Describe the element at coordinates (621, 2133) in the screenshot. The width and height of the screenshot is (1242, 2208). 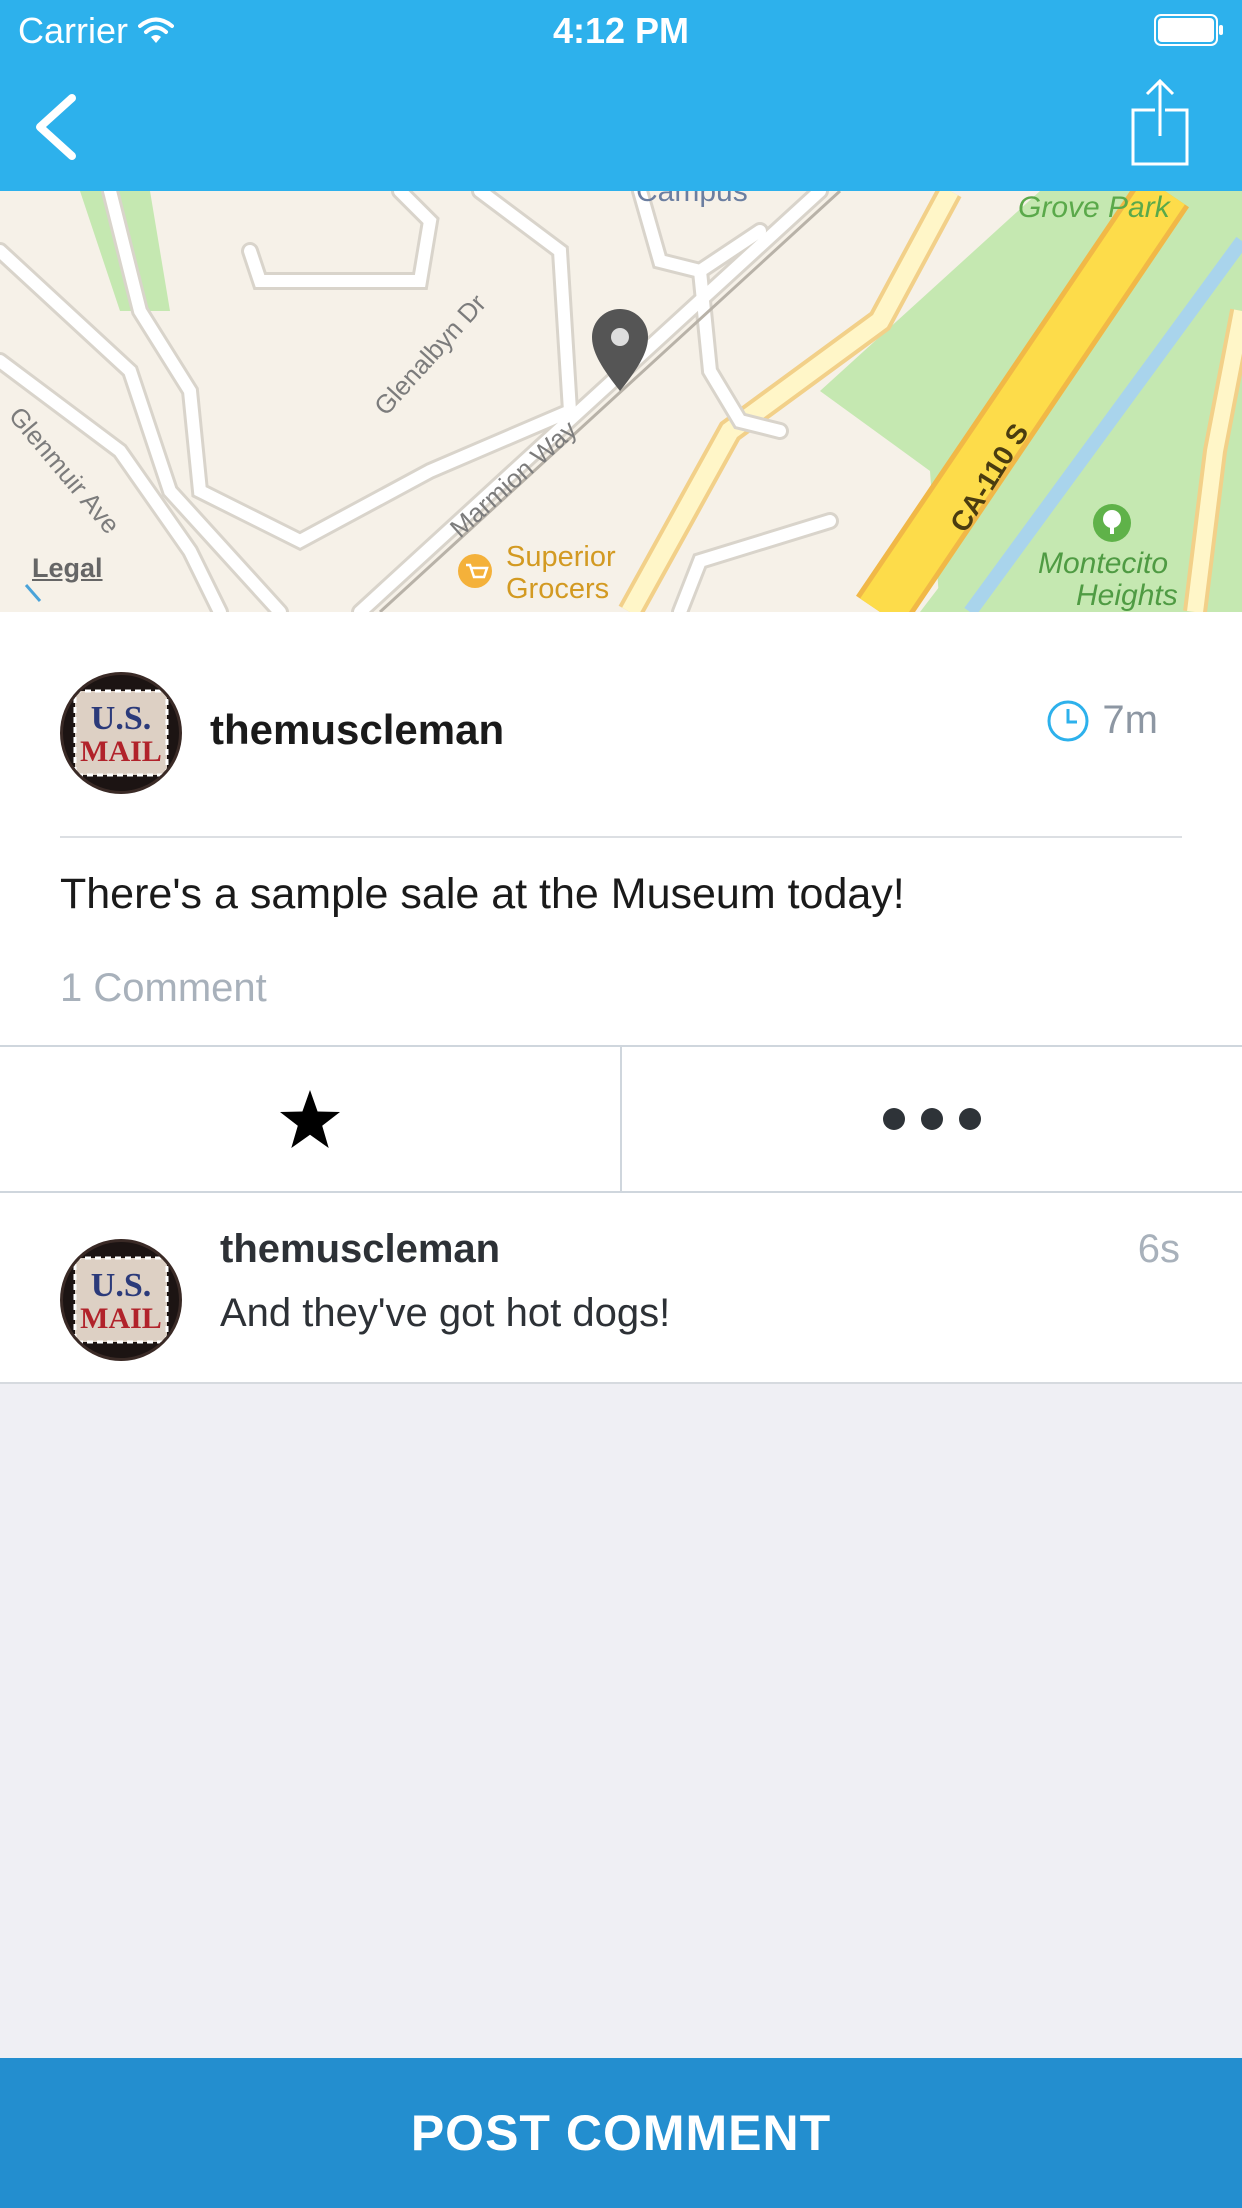
I see `post-comment-button: POST COMMENT` at that location.